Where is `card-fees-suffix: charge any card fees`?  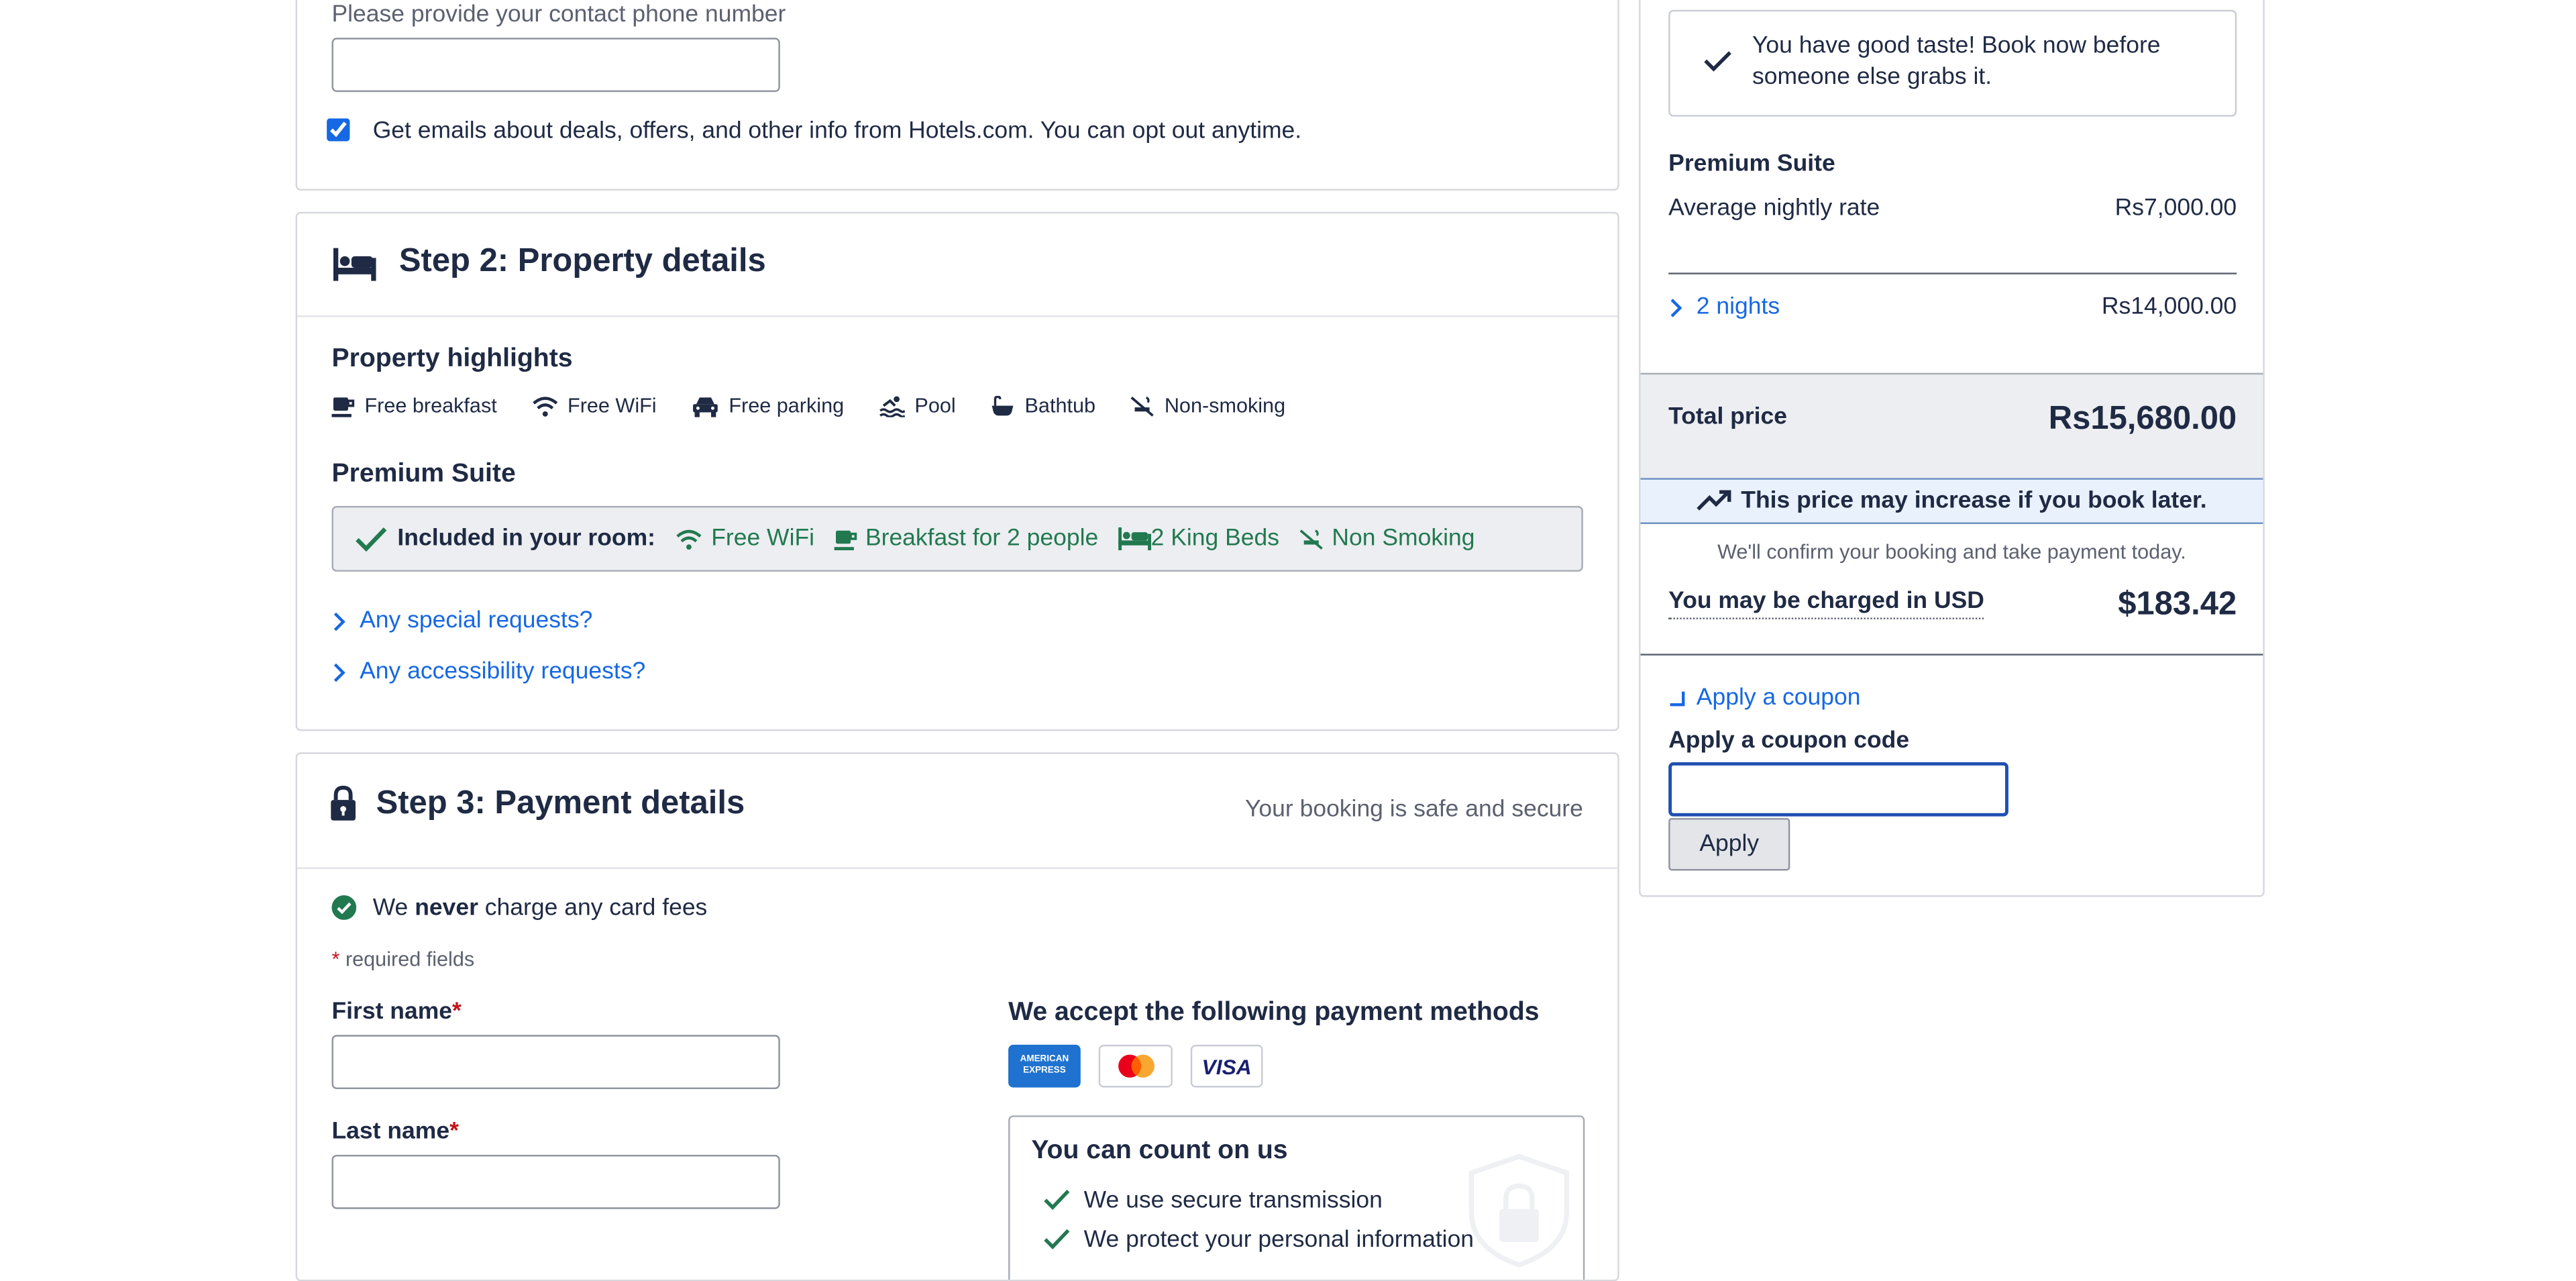
card-fees-suffix: charge any card fees is located at coordinates (596, 909).